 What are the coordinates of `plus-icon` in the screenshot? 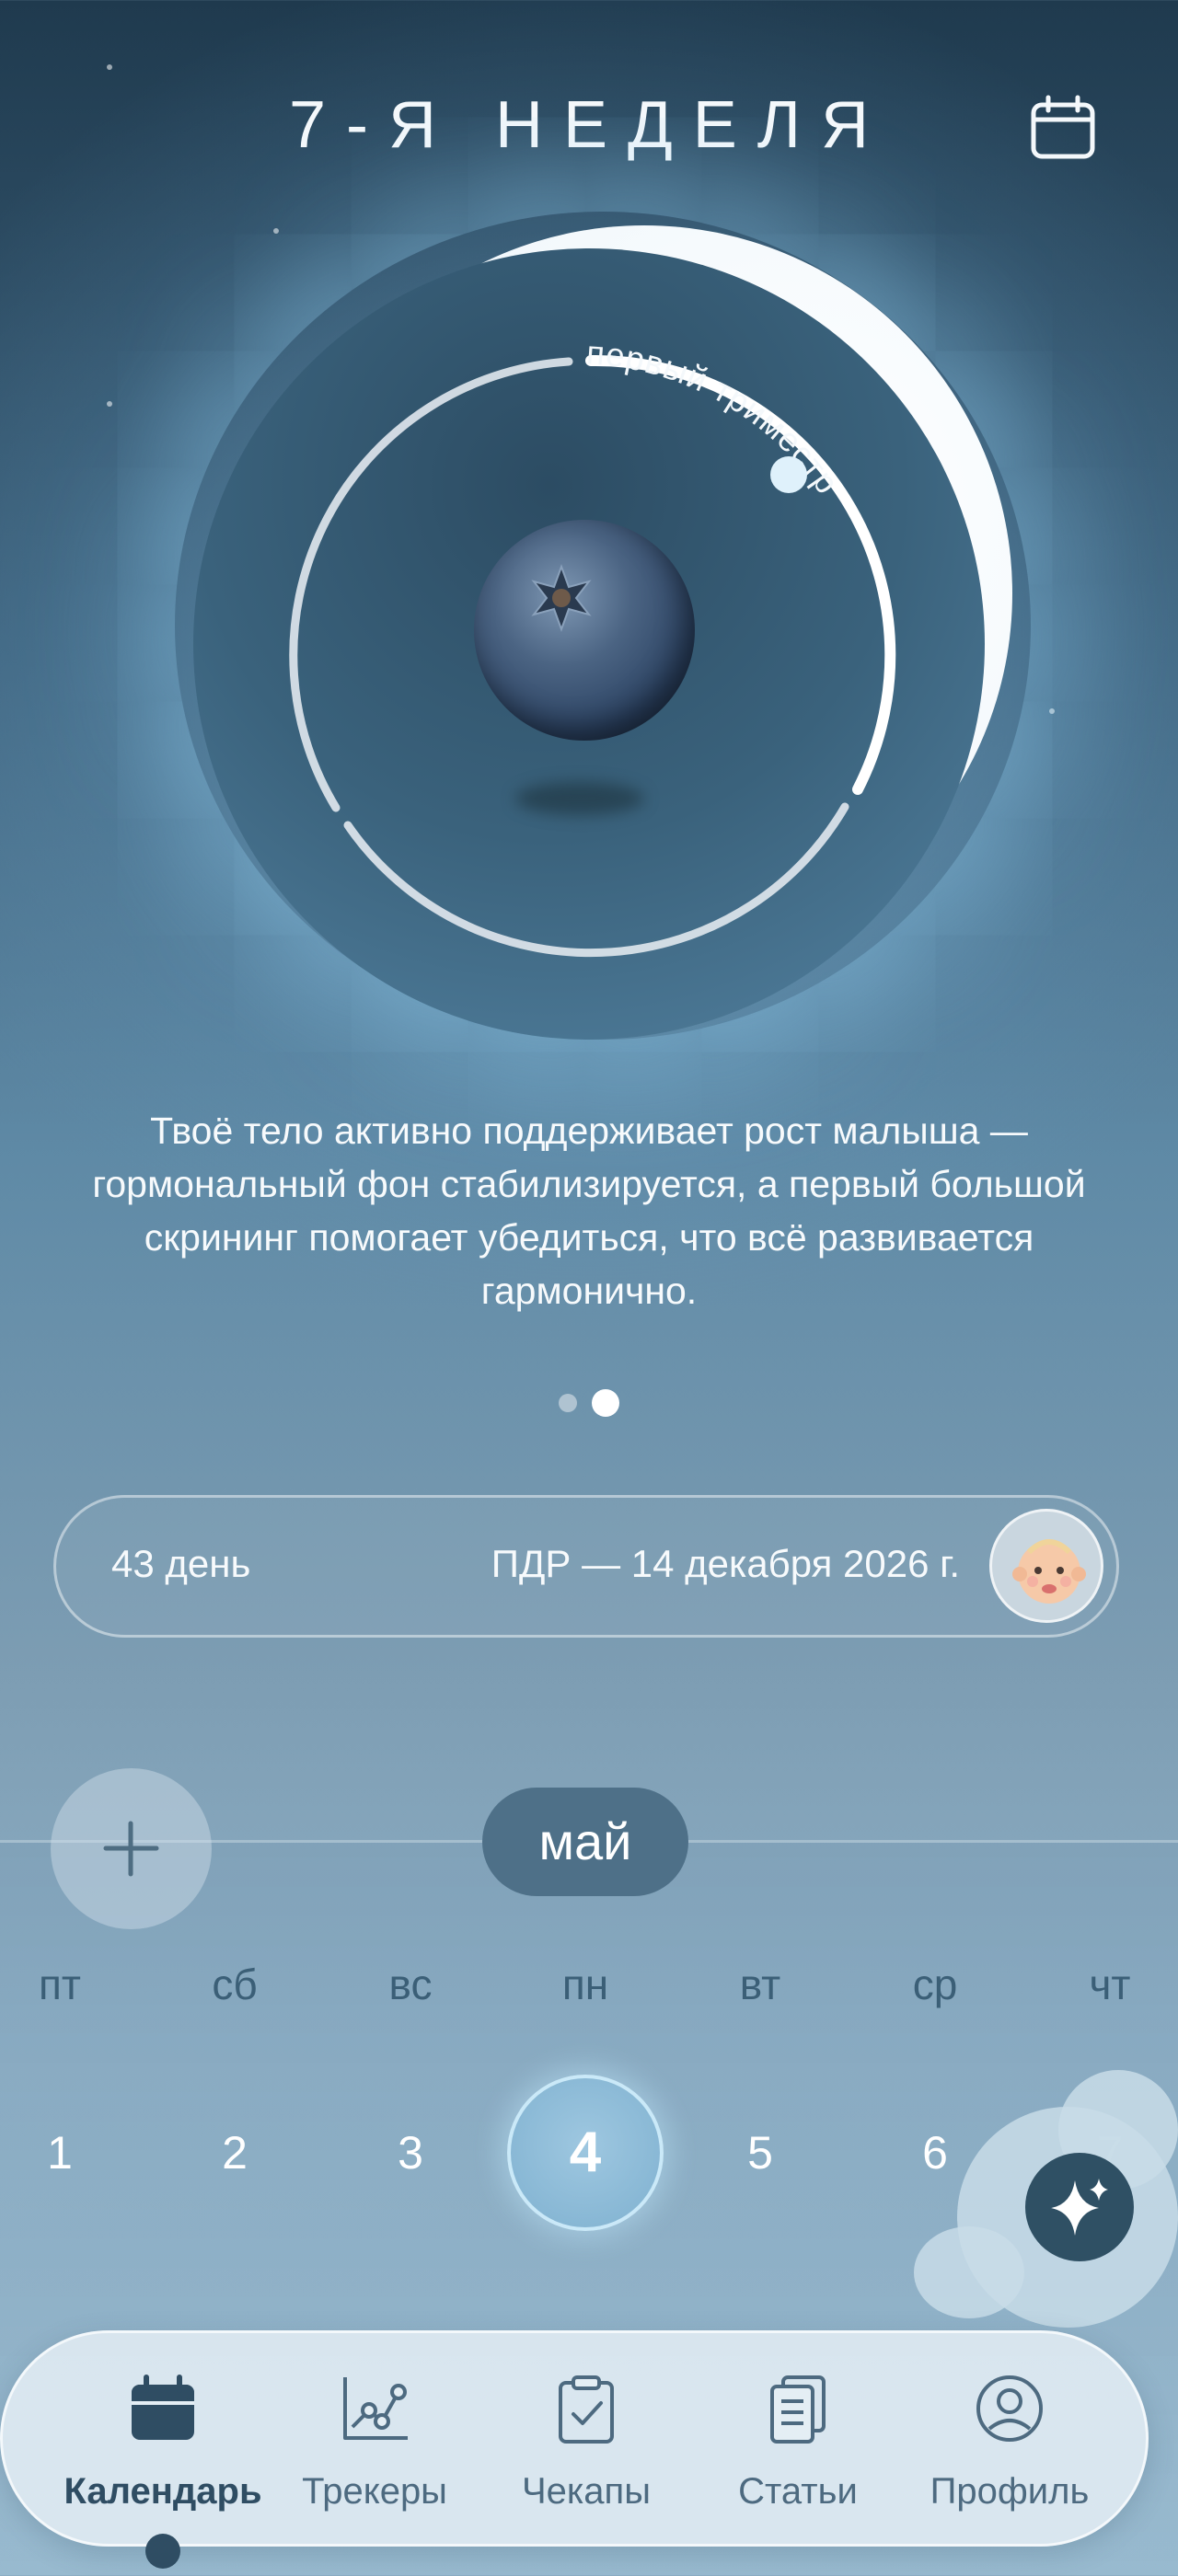 It's located at (131, 1849).